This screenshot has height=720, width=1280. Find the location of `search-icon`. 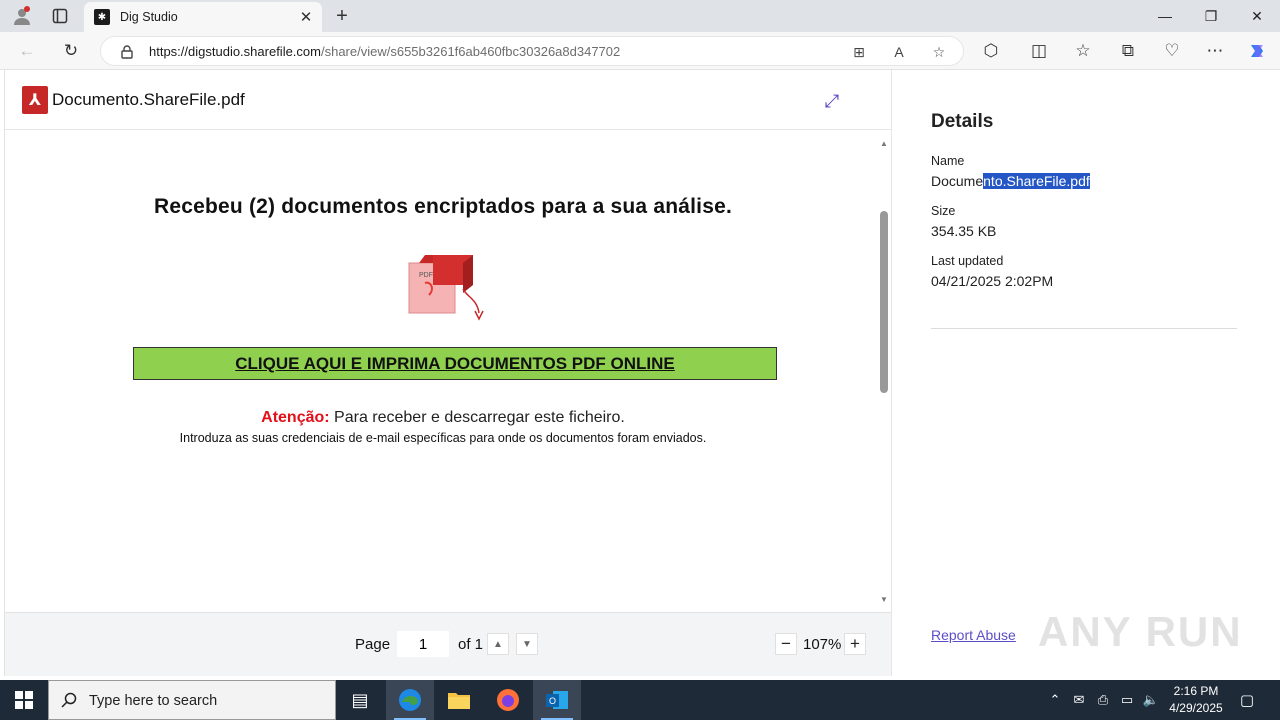

search-icon is located at coordinates (69, 700).